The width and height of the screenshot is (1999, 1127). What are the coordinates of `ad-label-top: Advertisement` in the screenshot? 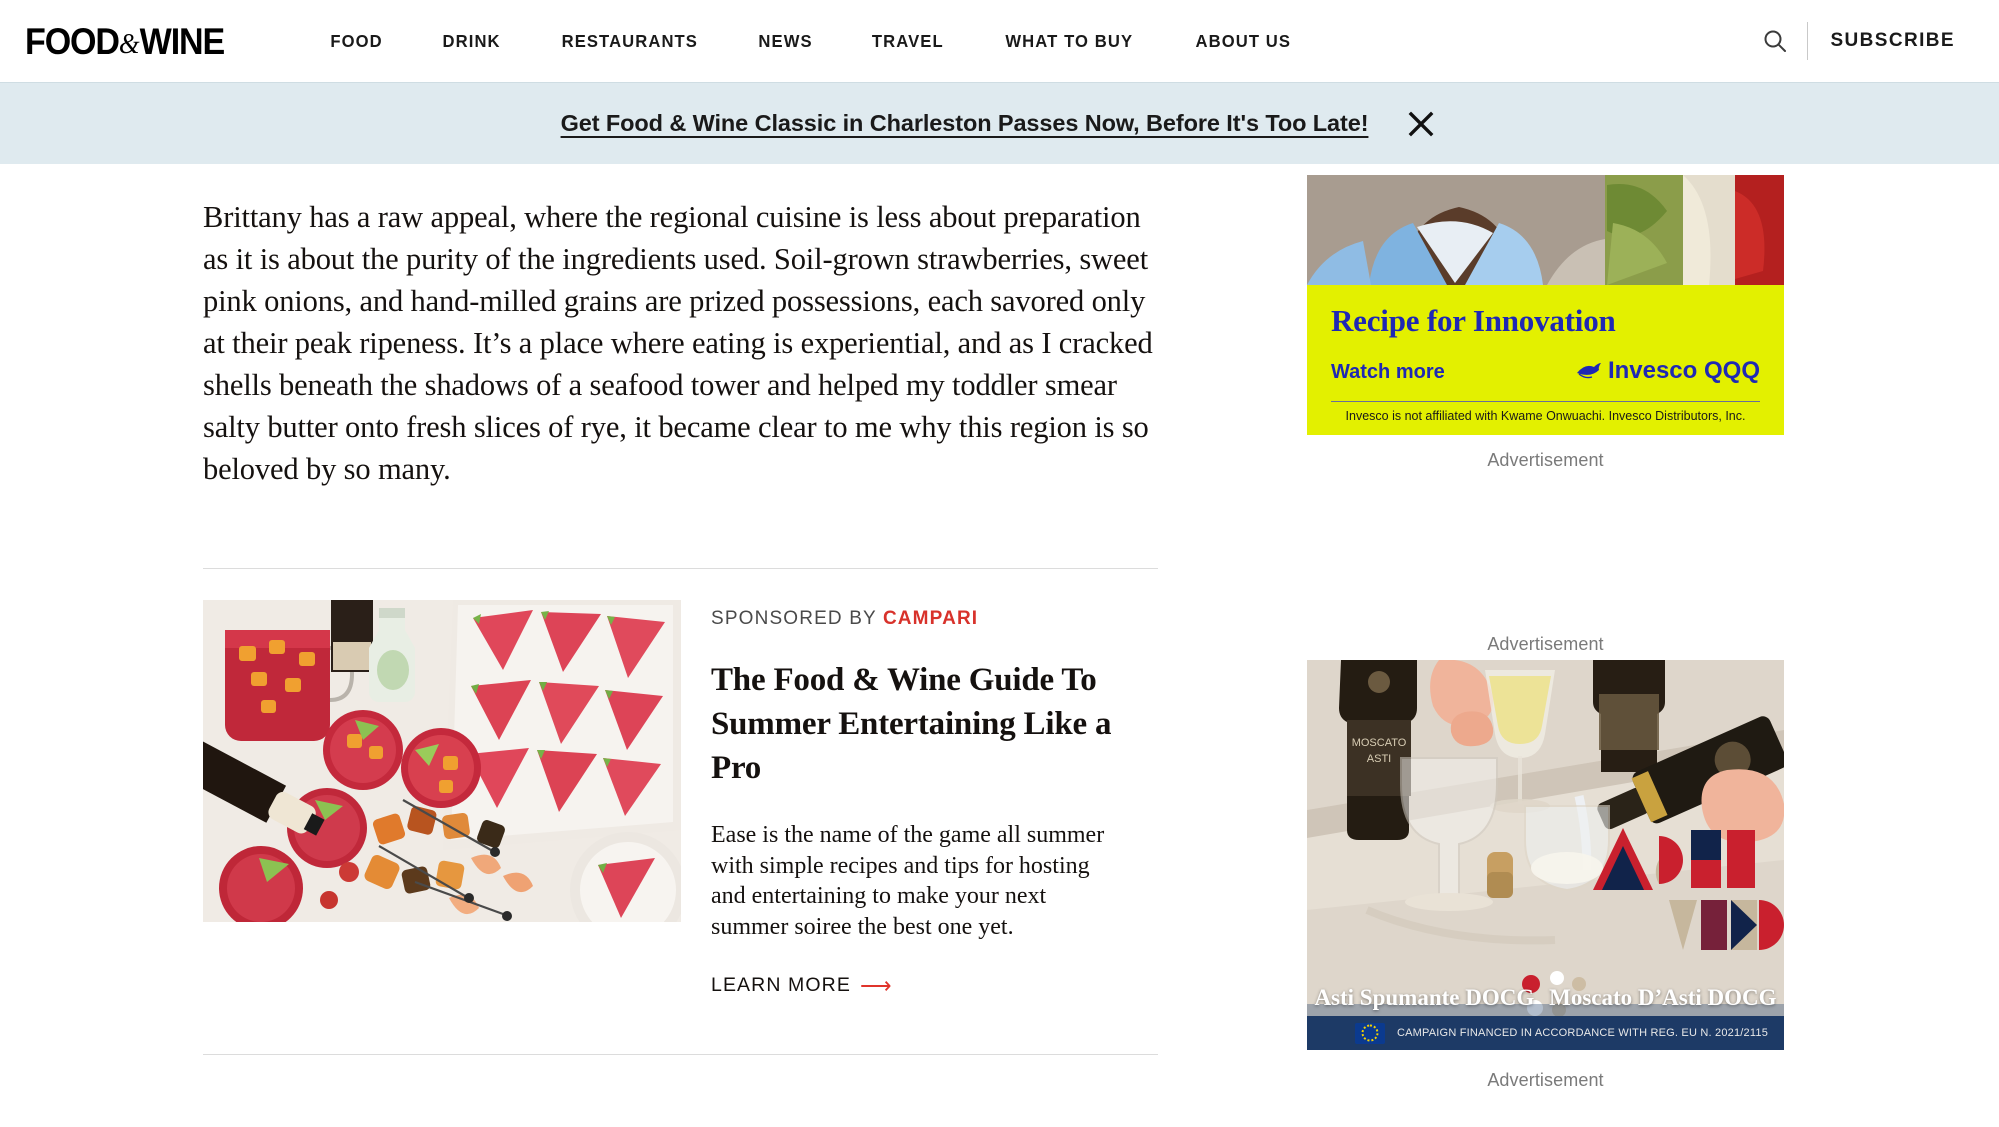 It's located at (1545, 460).